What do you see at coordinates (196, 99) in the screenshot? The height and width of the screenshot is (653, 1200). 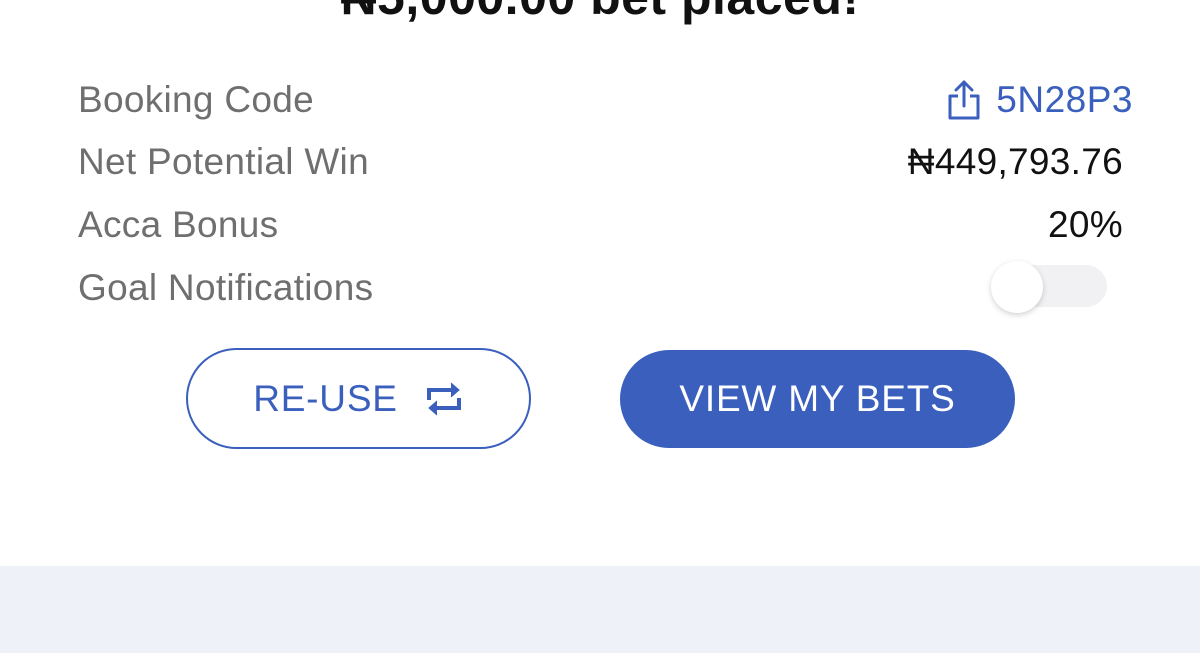 I see `booking-code-label: Booking Code` at bounding box center [196, 99].